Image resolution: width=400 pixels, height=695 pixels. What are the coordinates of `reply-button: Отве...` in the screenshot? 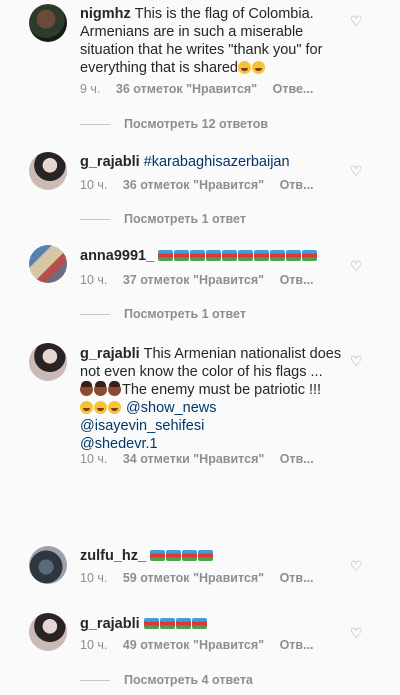 It's located at (293, 89).